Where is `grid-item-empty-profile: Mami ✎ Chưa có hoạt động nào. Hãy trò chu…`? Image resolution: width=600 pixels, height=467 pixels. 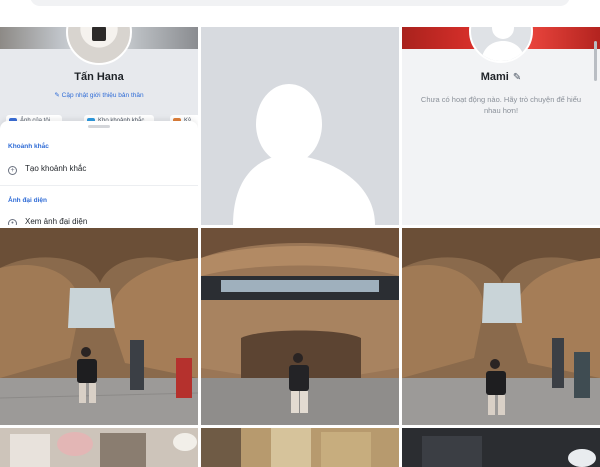 grid-item-empty-profile: Mami ✎ Chưa có hoạt động nào. Hãy trò chu… is located at coordinates (501, 126).